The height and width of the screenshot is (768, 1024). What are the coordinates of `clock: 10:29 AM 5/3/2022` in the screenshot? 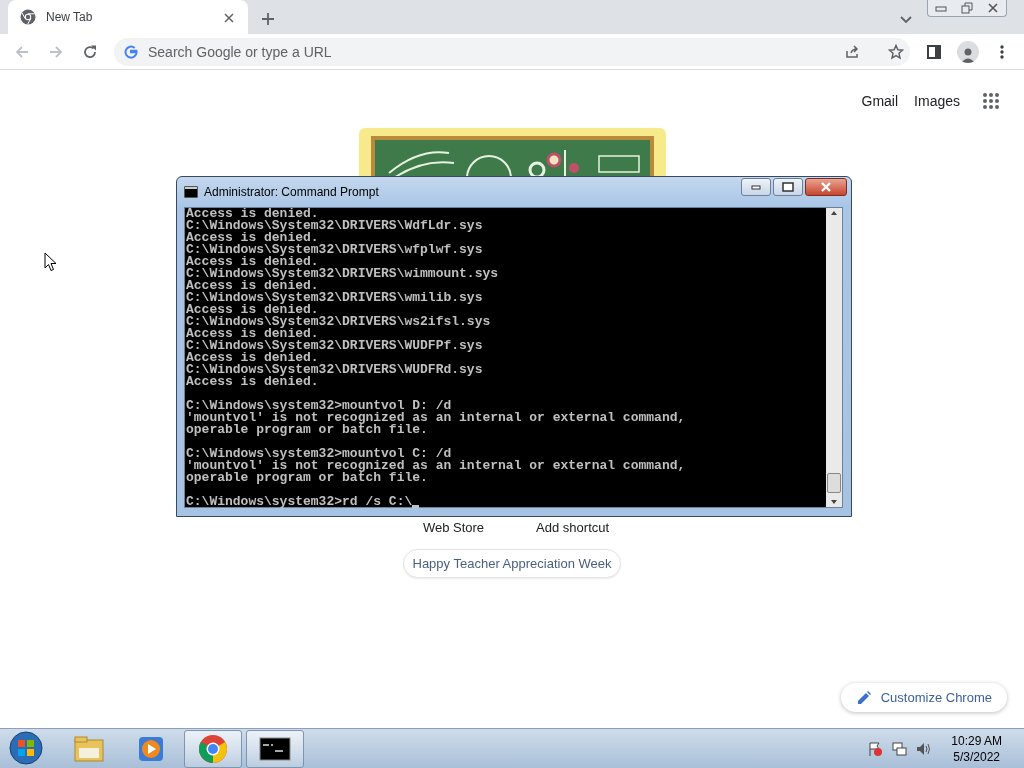 It's located at (976, 748).